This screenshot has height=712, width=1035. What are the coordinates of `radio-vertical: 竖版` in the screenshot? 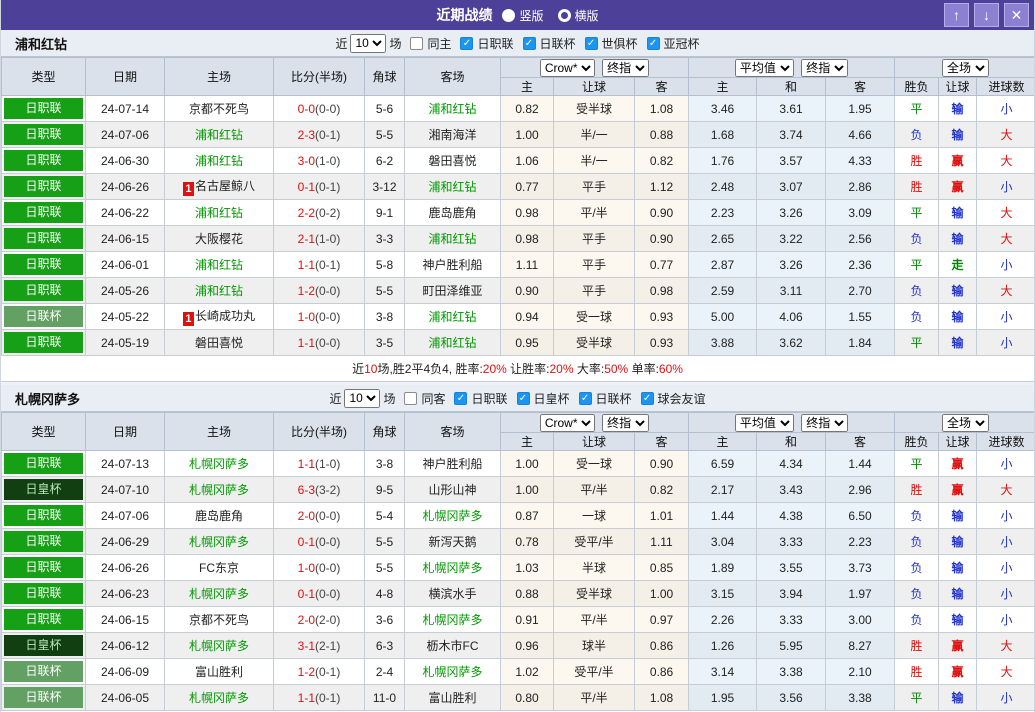 It's located at (523, 15).